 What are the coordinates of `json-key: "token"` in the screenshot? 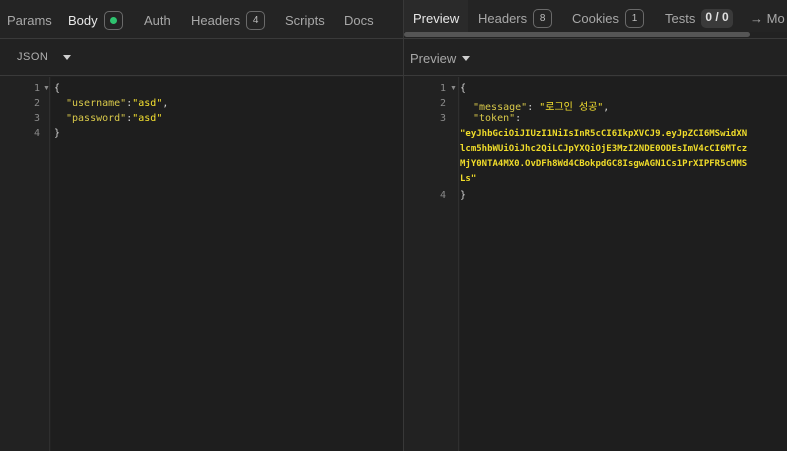 It's located at (494, 118).